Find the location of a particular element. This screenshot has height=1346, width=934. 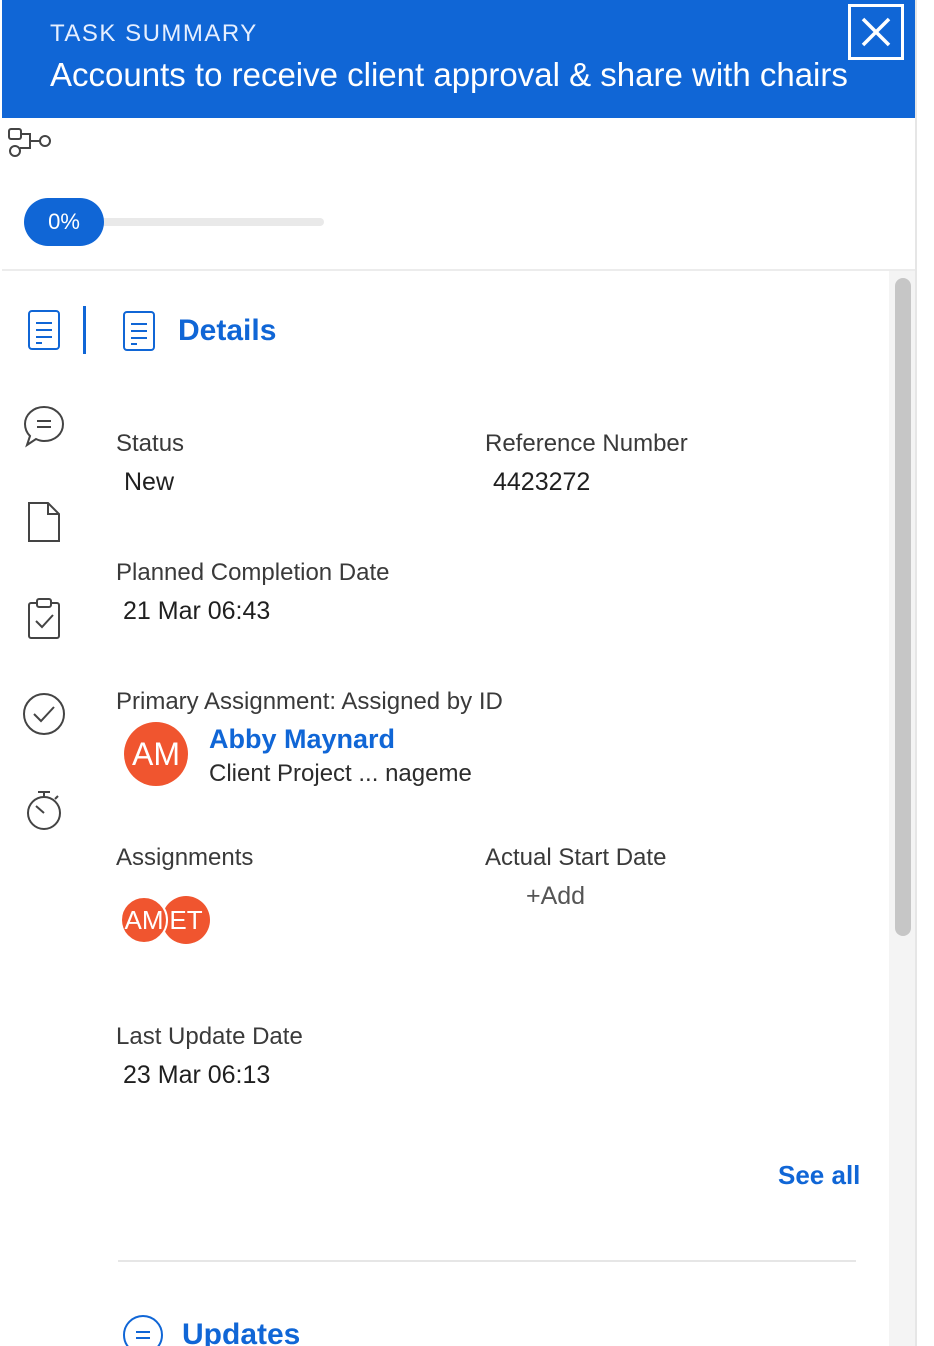

header-divider is located at coordinates (458, 270).